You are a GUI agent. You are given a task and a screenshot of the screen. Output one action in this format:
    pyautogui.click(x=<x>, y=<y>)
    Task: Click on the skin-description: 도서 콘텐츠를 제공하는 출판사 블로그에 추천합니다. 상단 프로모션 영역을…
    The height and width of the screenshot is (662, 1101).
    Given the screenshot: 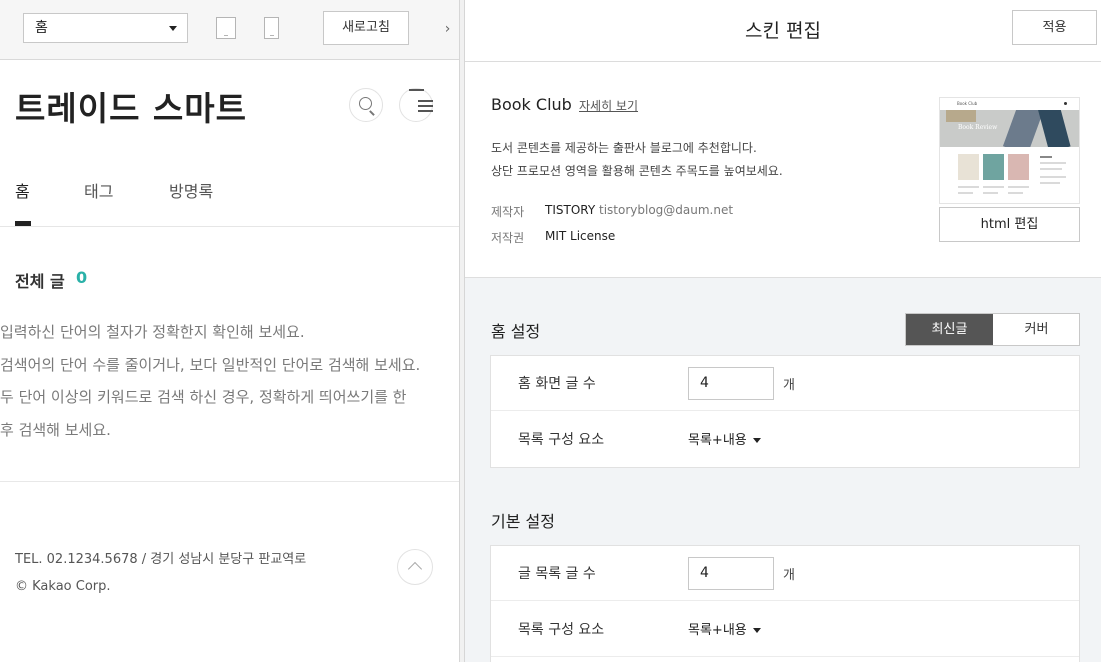 What is the action you would take?
    pyautogui.click(x=637, y=160)
    